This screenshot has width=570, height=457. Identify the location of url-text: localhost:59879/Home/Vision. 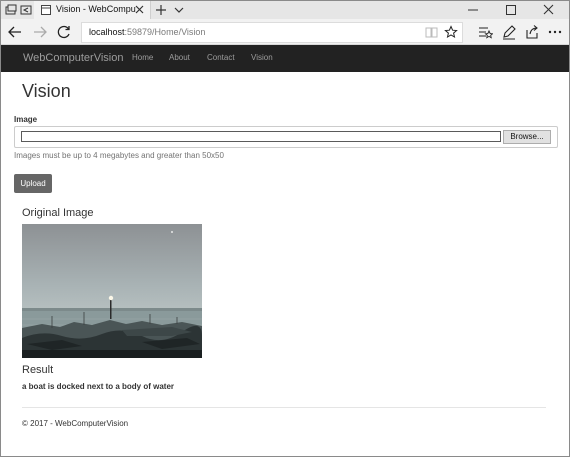
(147, 32).